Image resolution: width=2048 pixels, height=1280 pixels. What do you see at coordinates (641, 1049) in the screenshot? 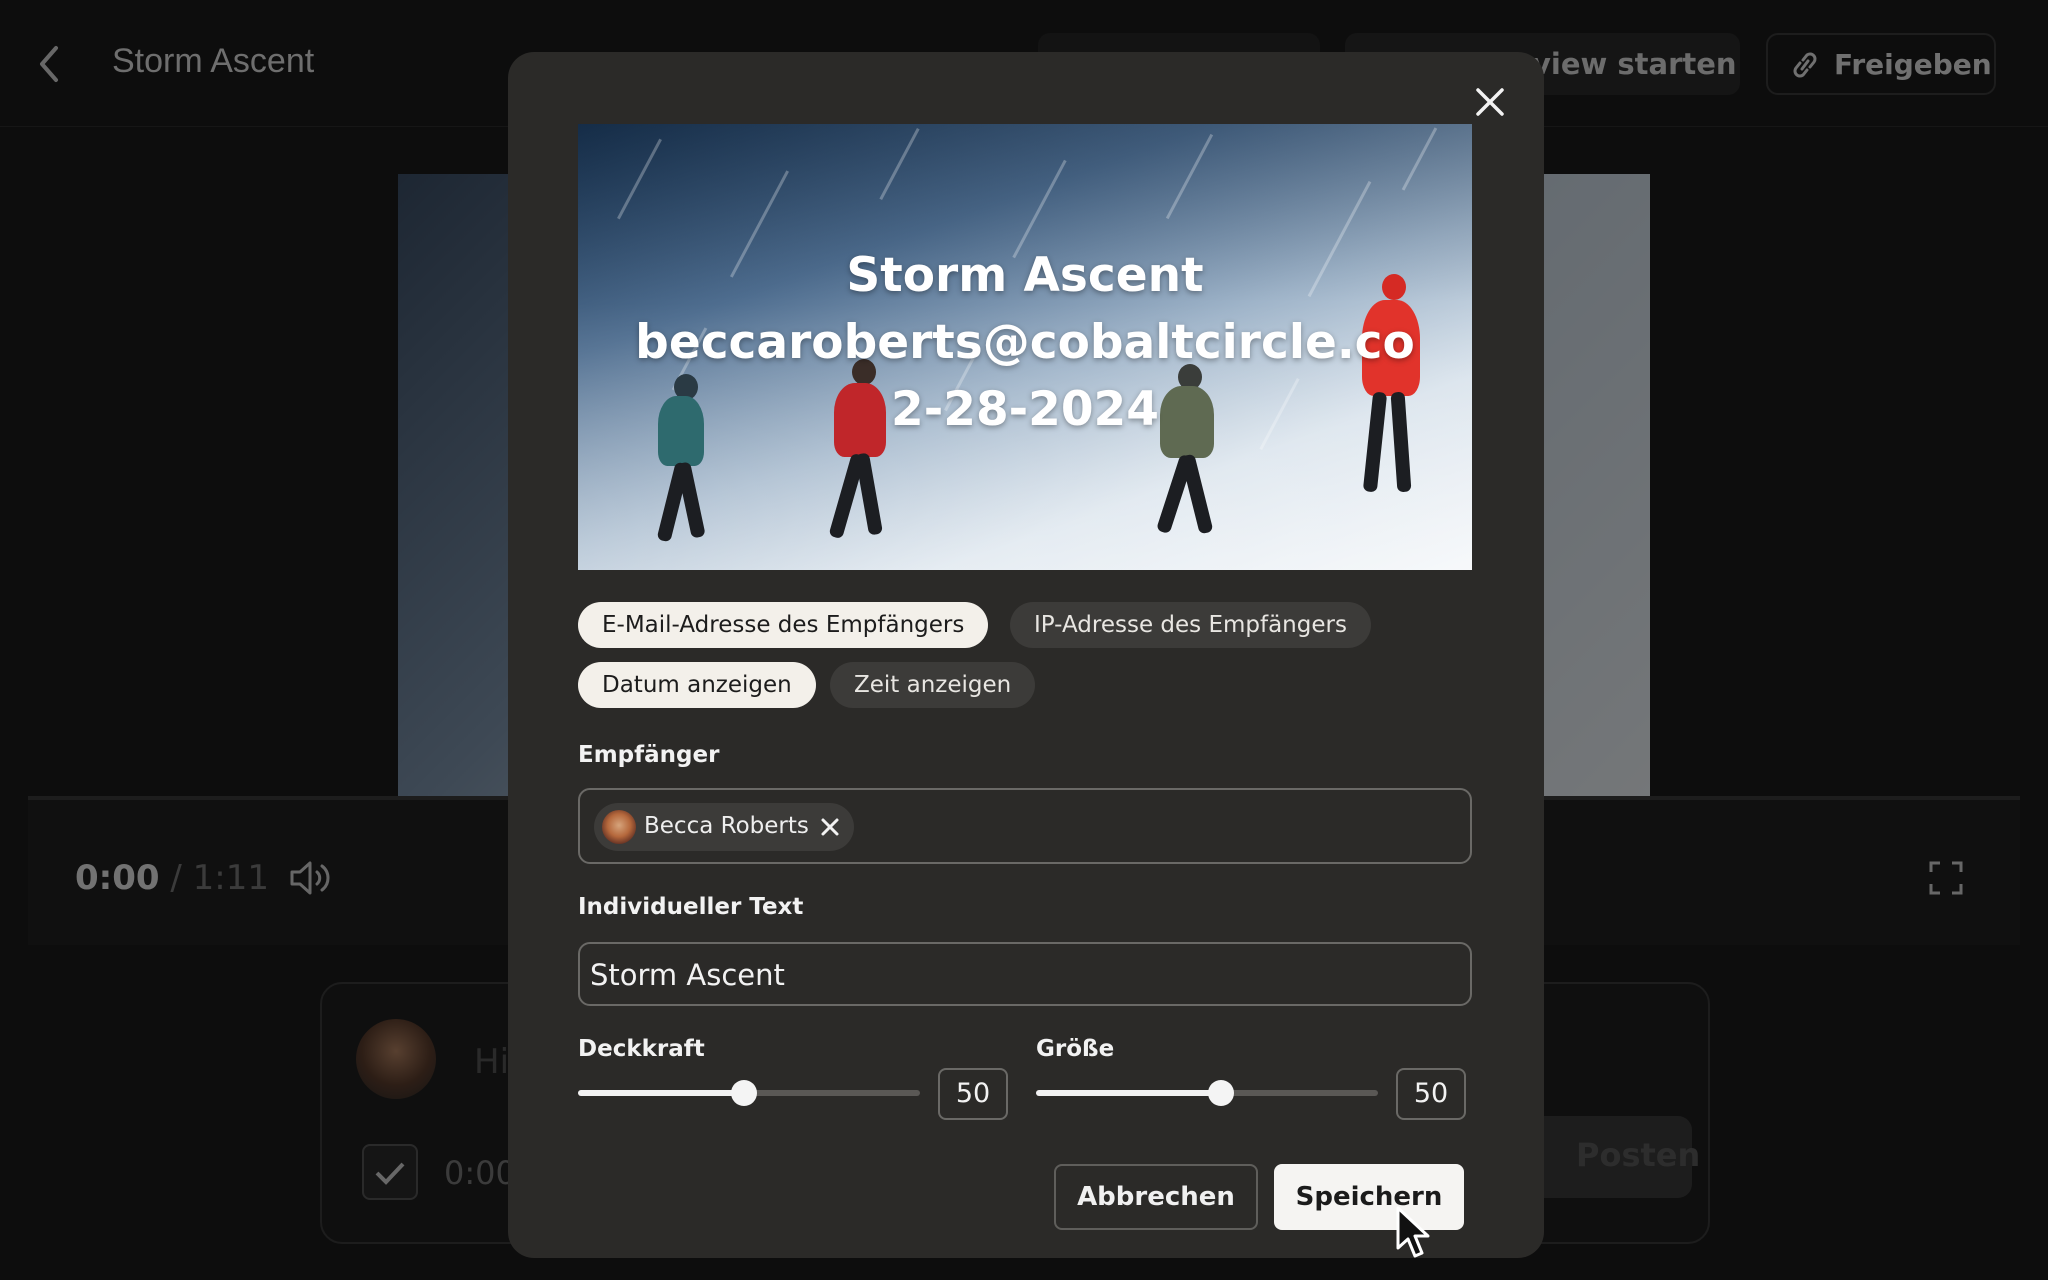
I see `opacity-label: Deckkraft` at bounding box center [641, 1049].